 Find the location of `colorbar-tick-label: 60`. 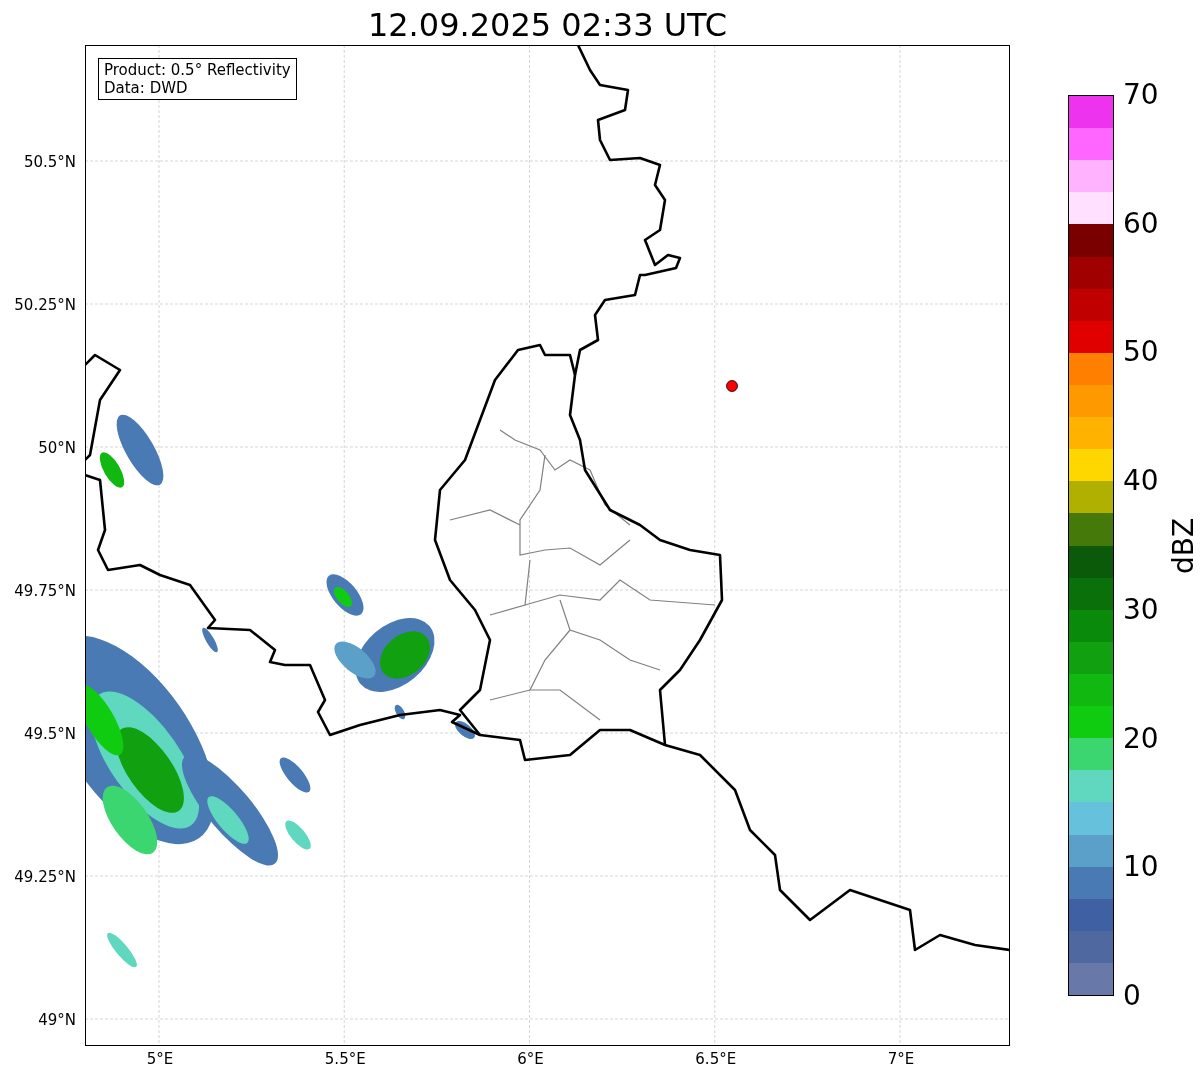

colorbar-tick-label: 60 is located at coordinates (1141, 223).